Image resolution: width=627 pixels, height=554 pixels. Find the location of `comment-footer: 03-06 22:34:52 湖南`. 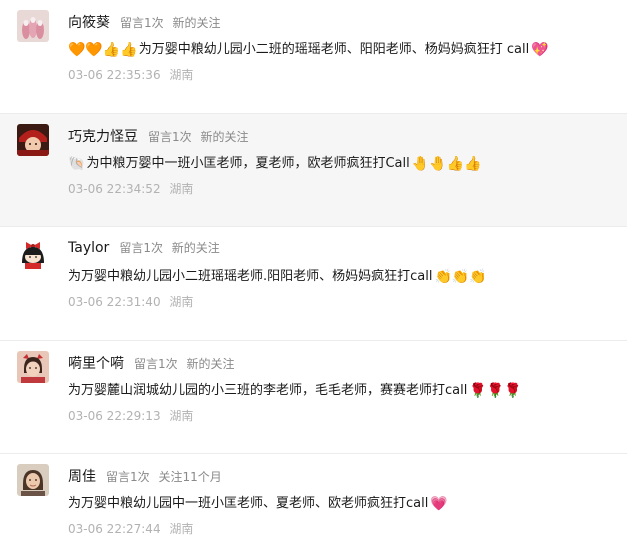

comment-footer: 03-06 22:34:52 湖南 is located at coordinates (130, 188).